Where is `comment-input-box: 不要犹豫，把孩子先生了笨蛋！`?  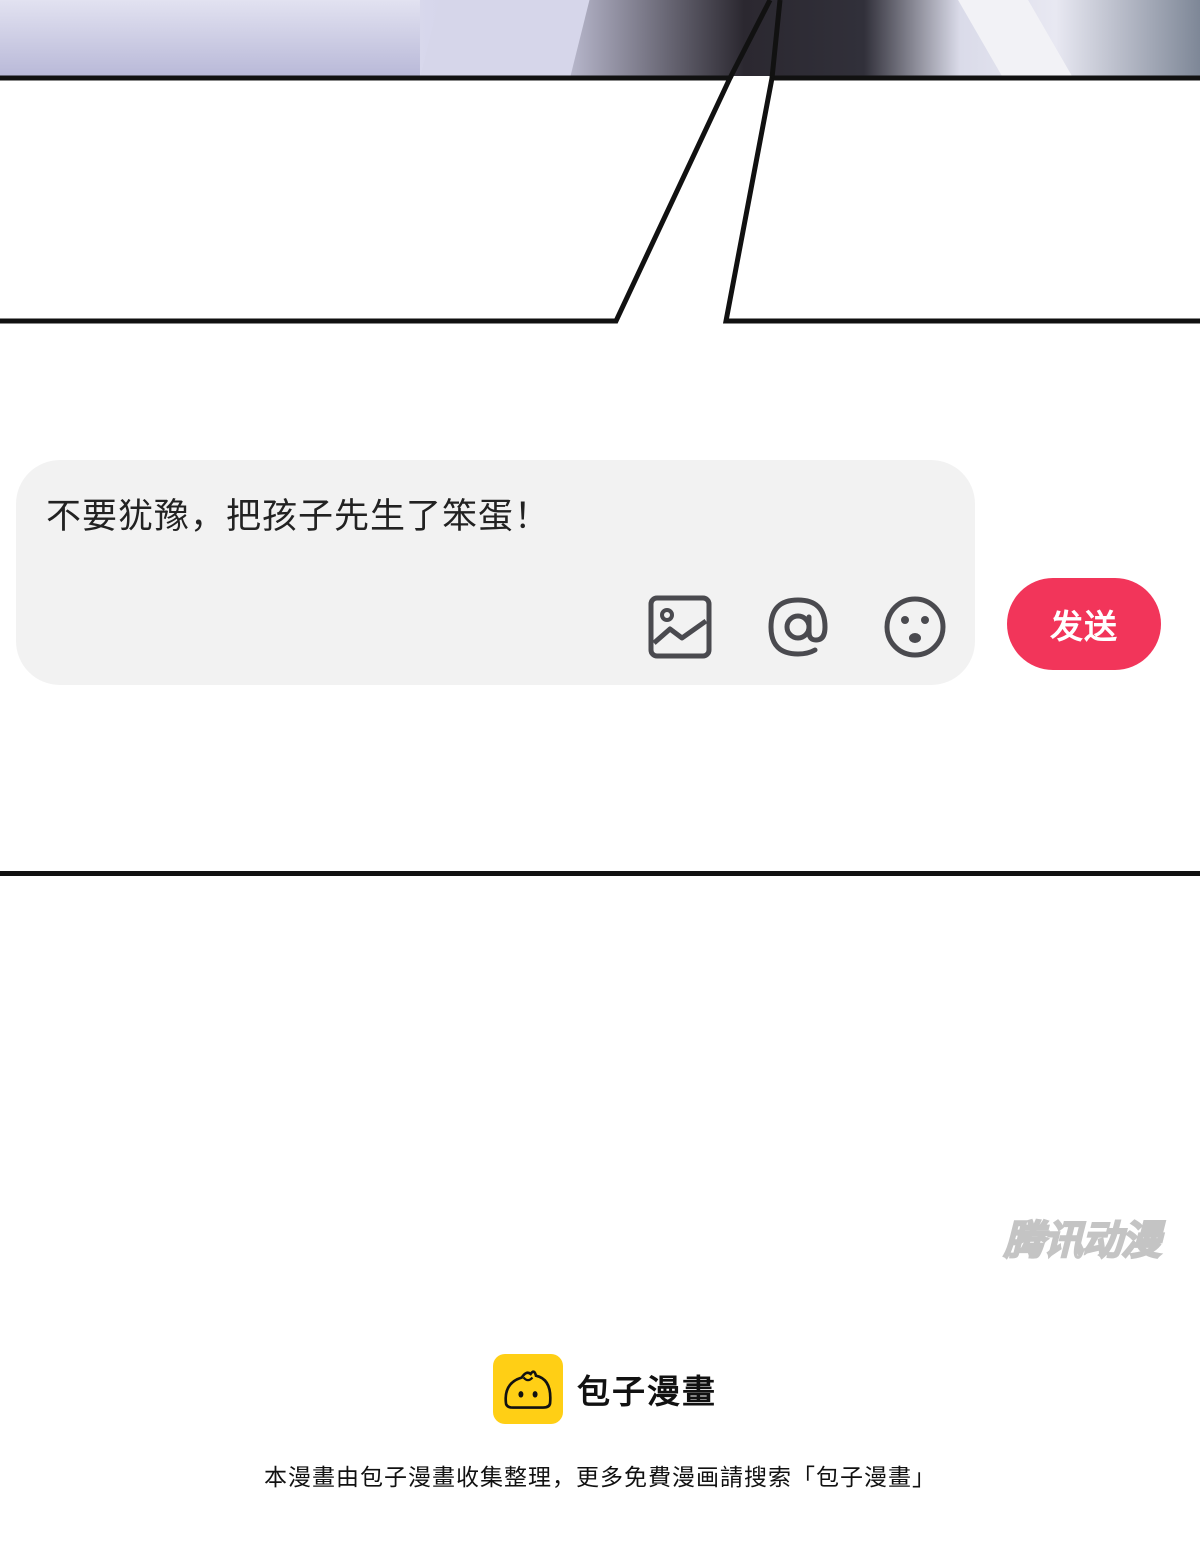
comment-input-box: 不要犹豫，把孩子先生了笨蛋！ is located at coordinates (495, 572).